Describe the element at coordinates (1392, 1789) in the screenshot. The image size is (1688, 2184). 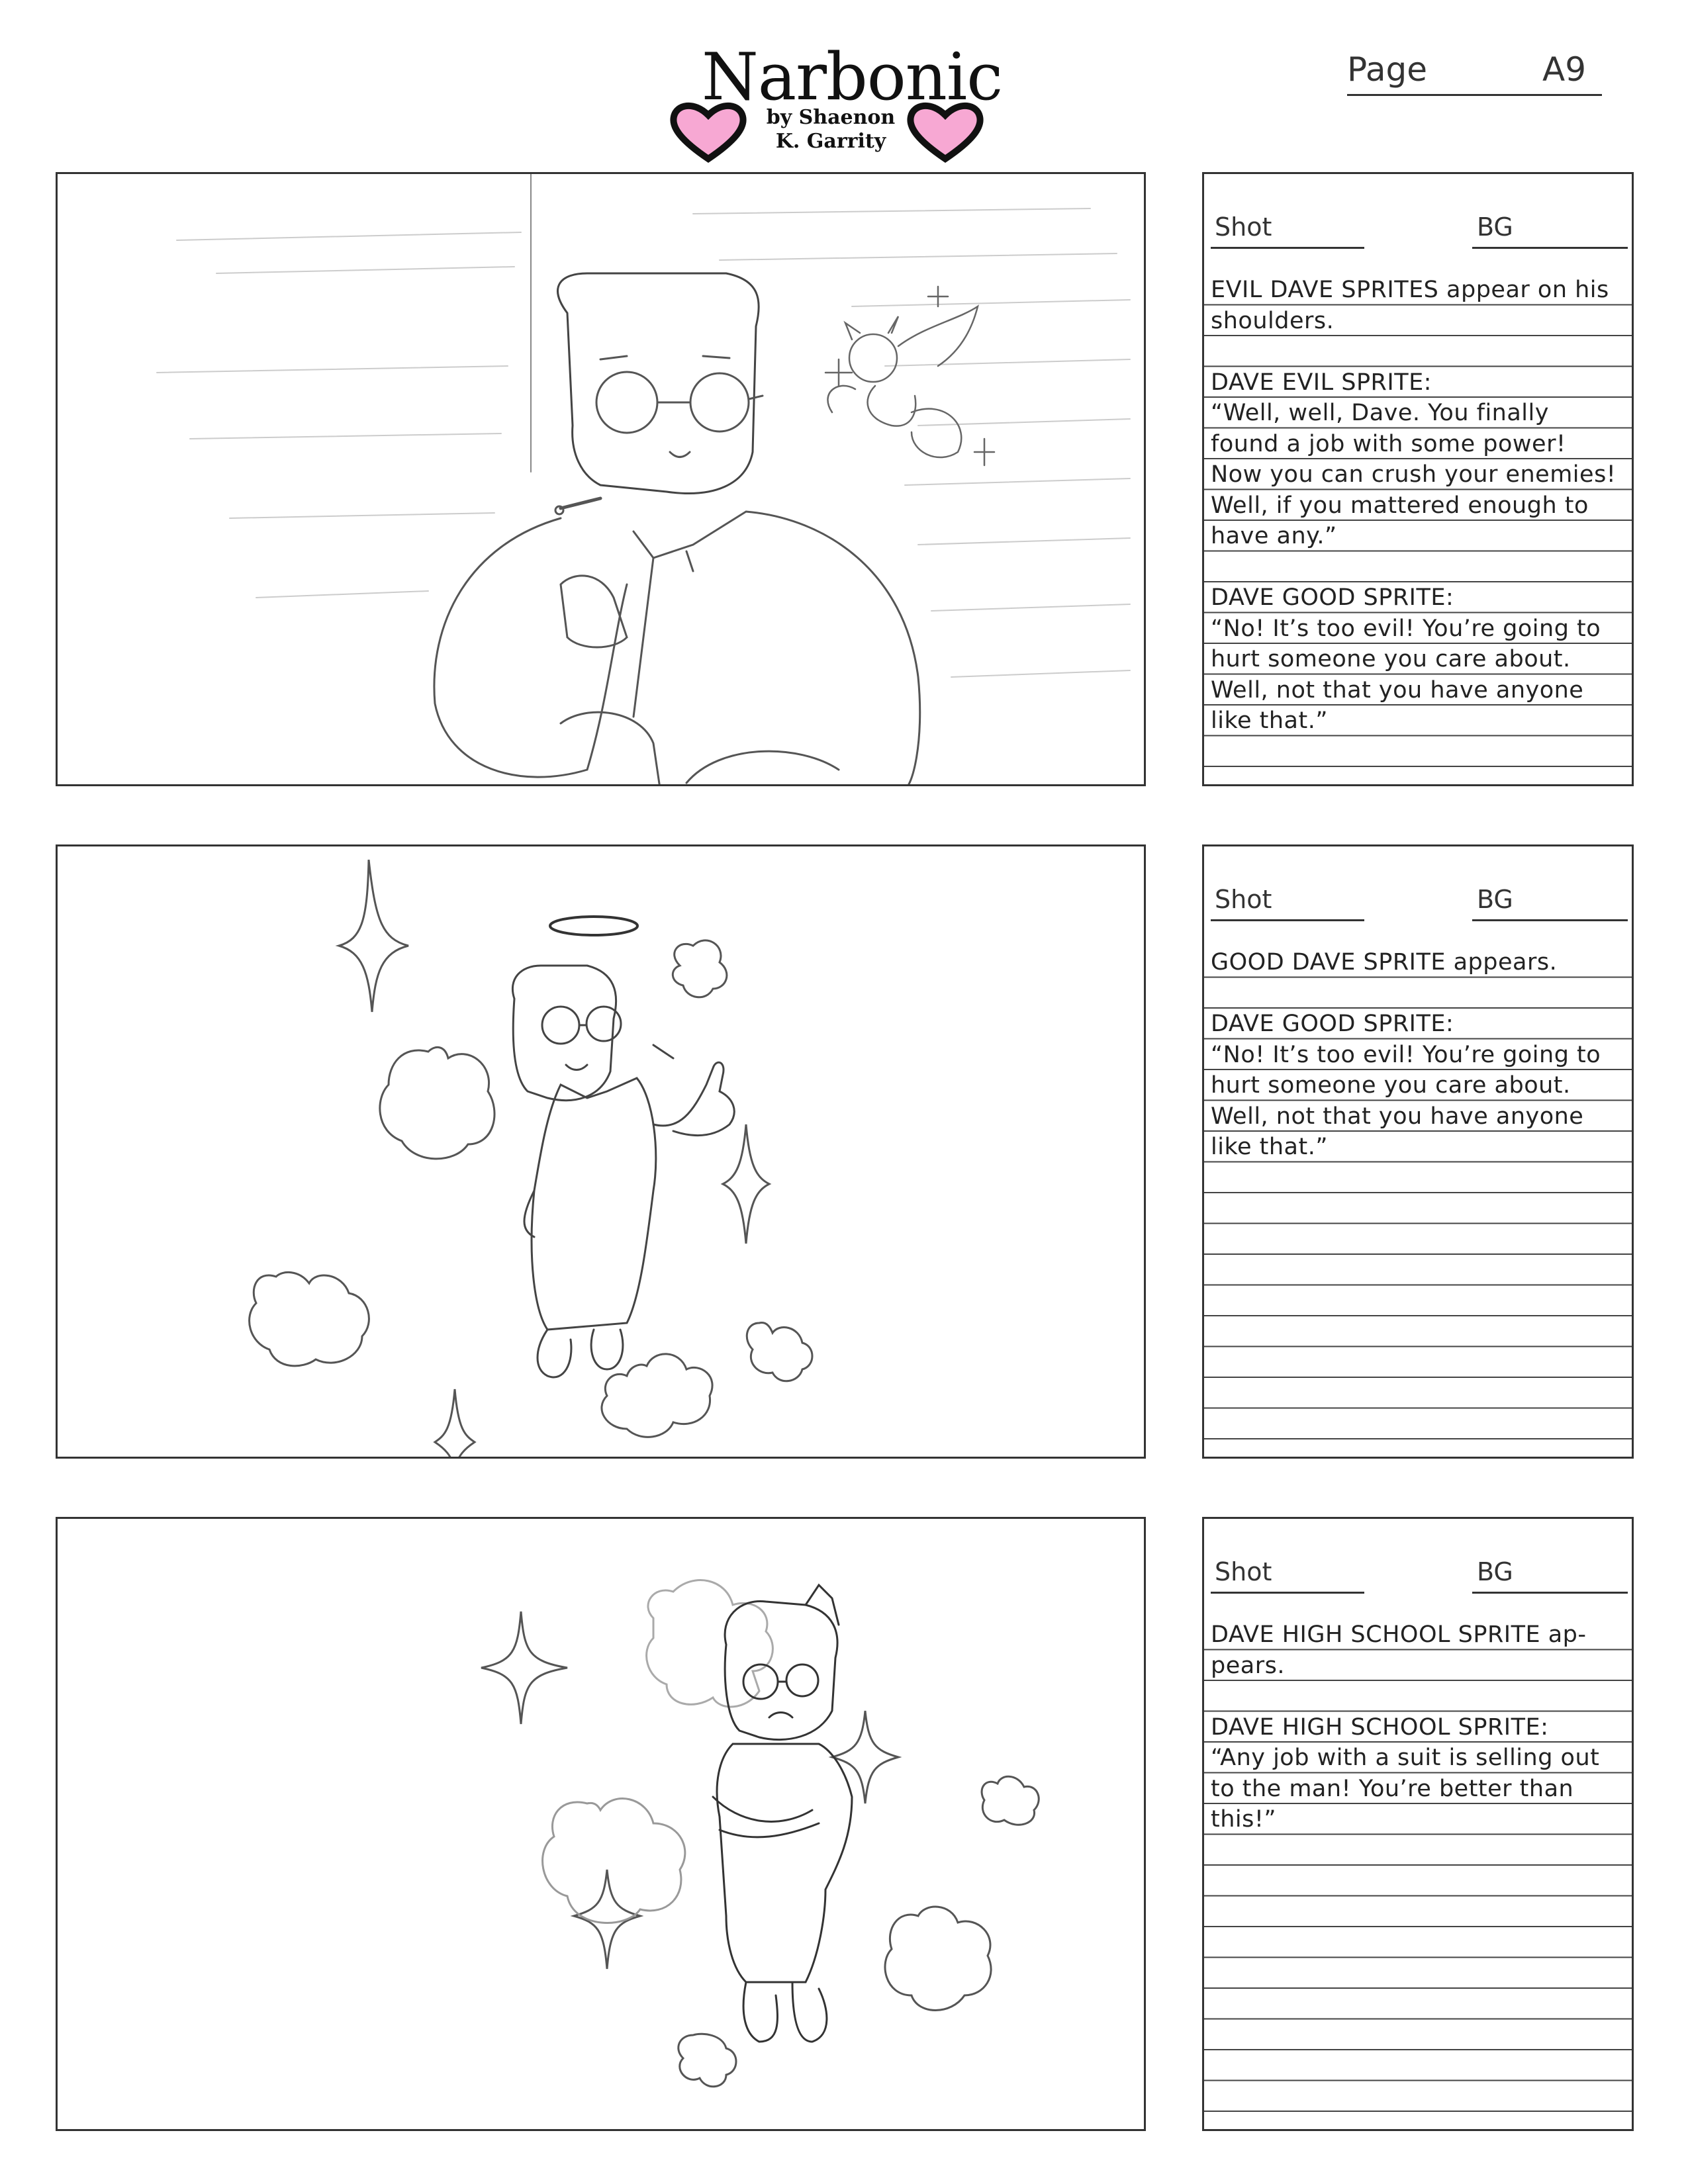
I see `script-line: to the man! You’re better than` at that location.